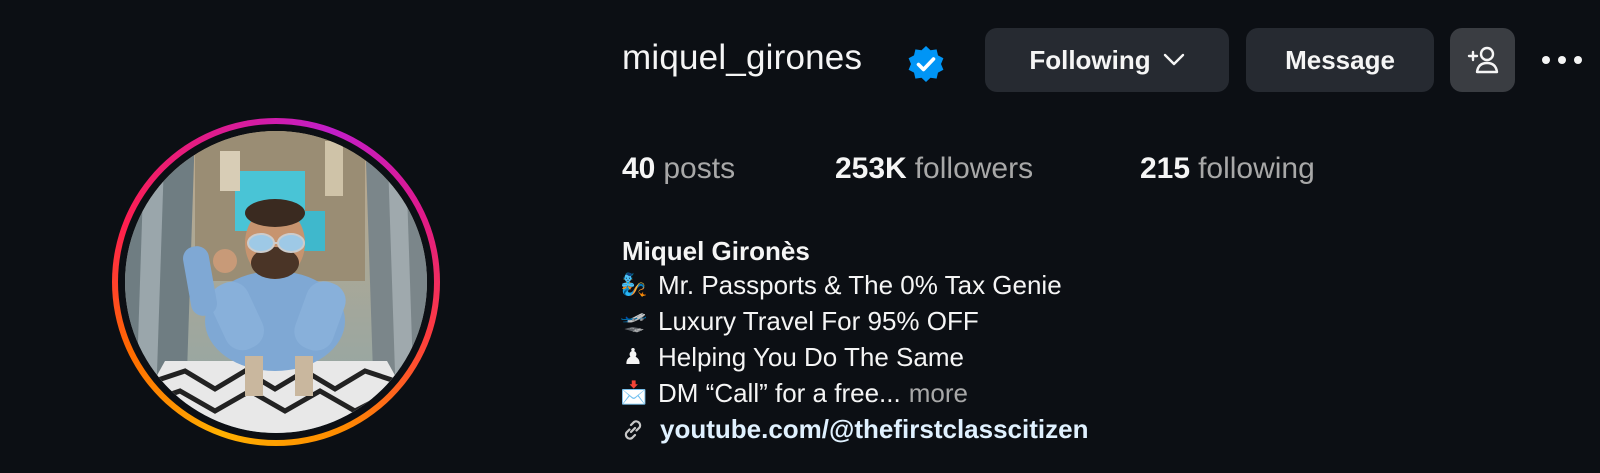 The image size is (1600, 473). I want to click on profile-username: miquel_girones, so click(742, 57).